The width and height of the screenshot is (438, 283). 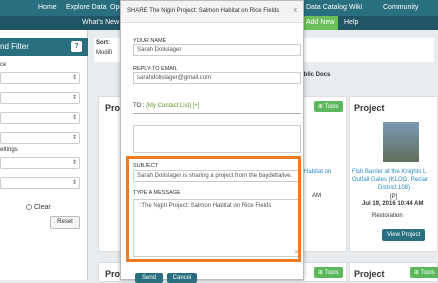 I want to click on card-link-line1: Fish Barrier at the Knights L, so click(x=389, y=172).